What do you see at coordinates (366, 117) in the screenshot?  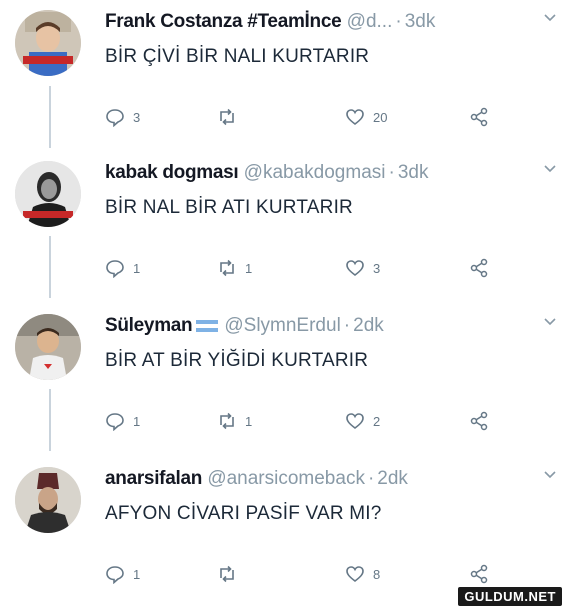 I see `like-button: 20` at bounding box center [366, 117].